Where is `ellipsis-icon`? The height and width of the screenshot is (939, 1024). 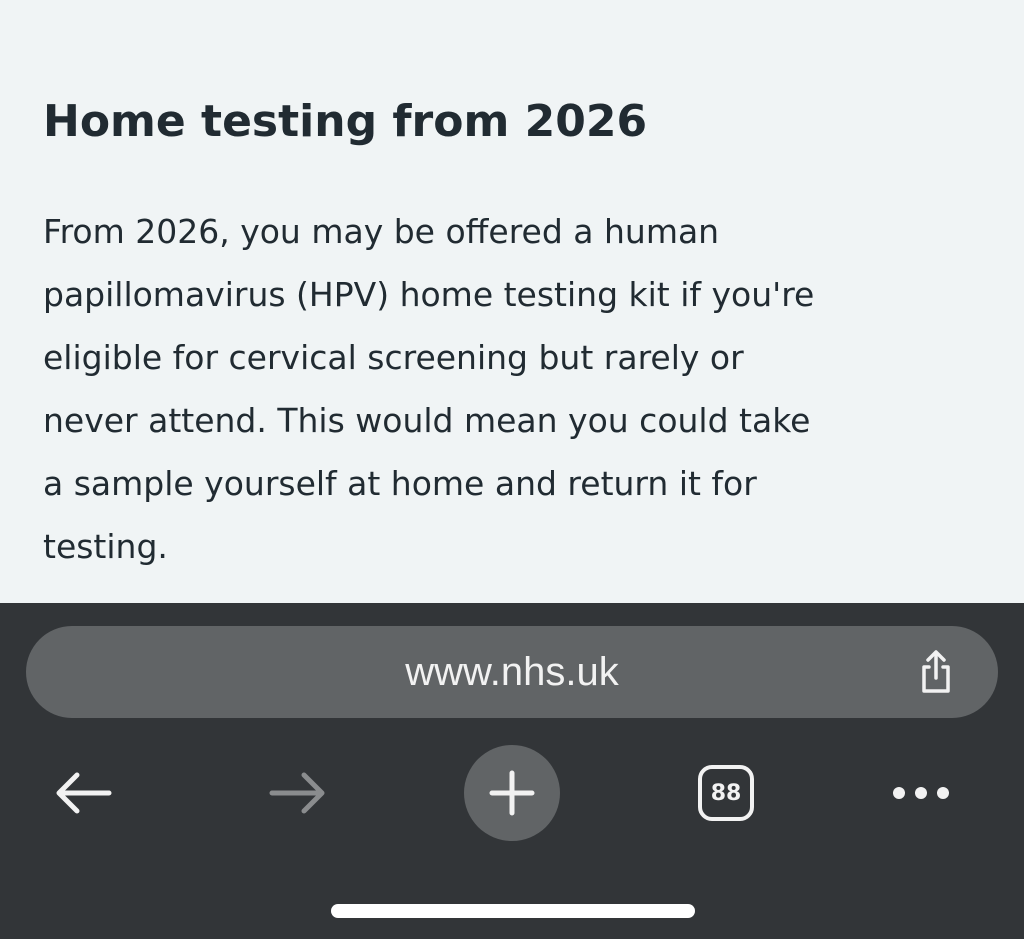 ellipsis-icon is located at coordinates (921, 793).